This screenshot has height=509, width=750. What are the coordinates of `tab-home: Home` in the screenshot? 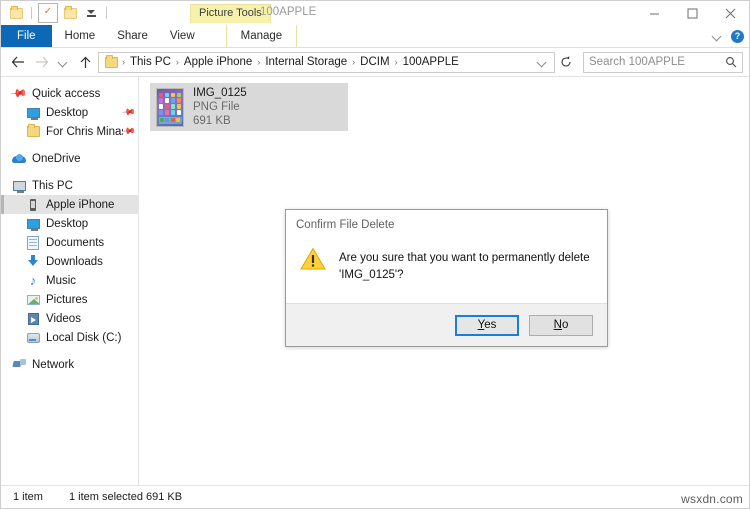 It's located at (80, 36).